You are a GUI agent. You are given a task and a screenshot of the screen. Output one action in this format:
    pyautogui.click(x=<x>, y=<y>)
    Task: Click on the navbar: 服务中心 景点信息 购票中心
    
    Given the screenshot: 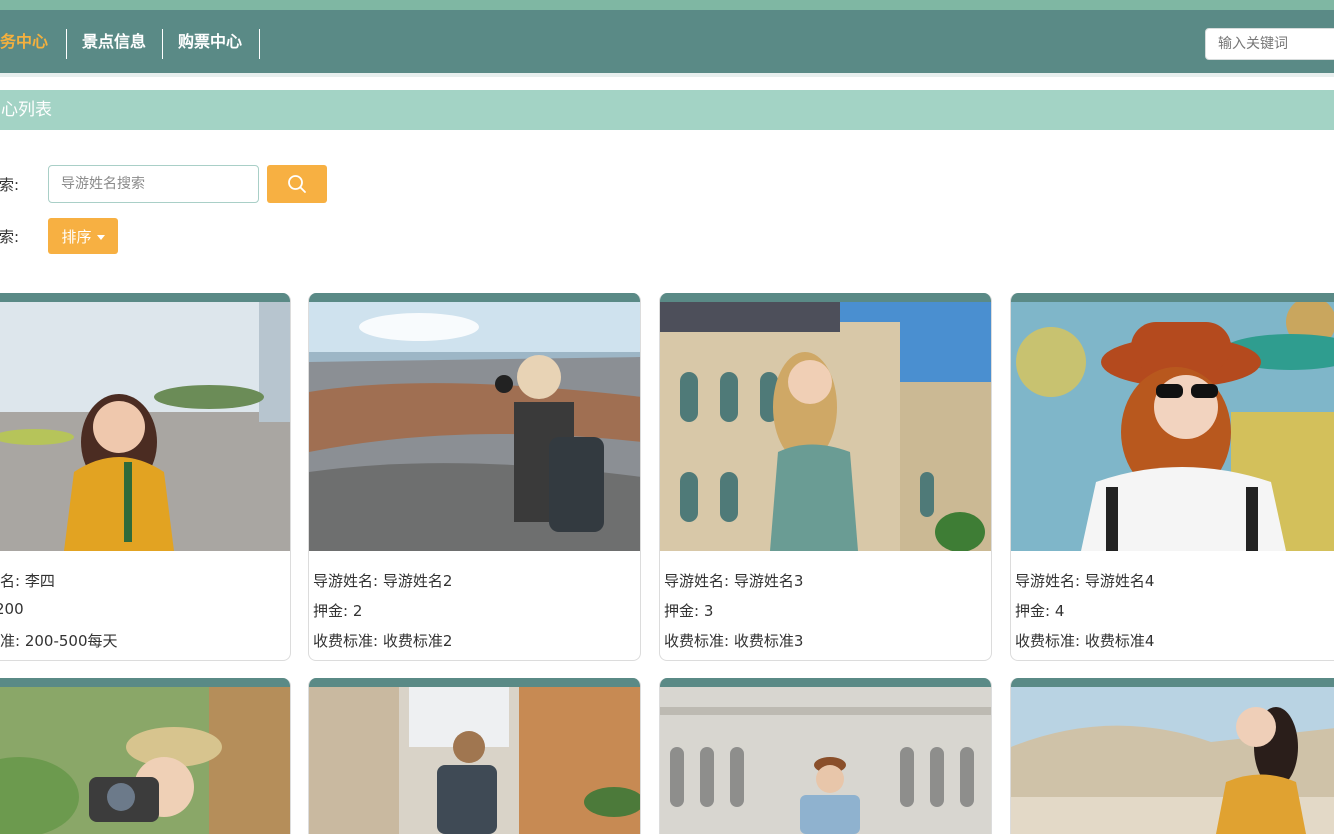 What is the action you would take?
    pyautogui.click(x=667, y=41)
    